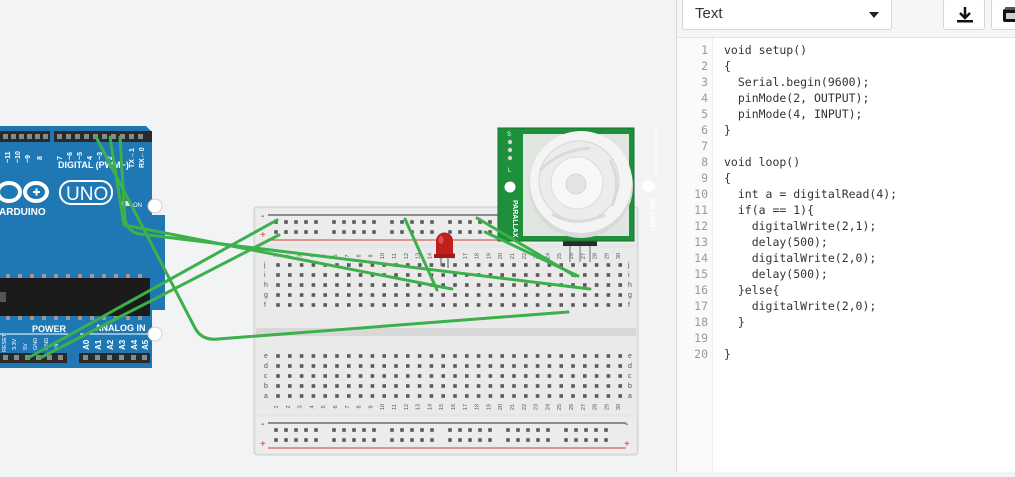  I want to click on code-line: pinMode(2, OUTPUT);, so click(797, 98).